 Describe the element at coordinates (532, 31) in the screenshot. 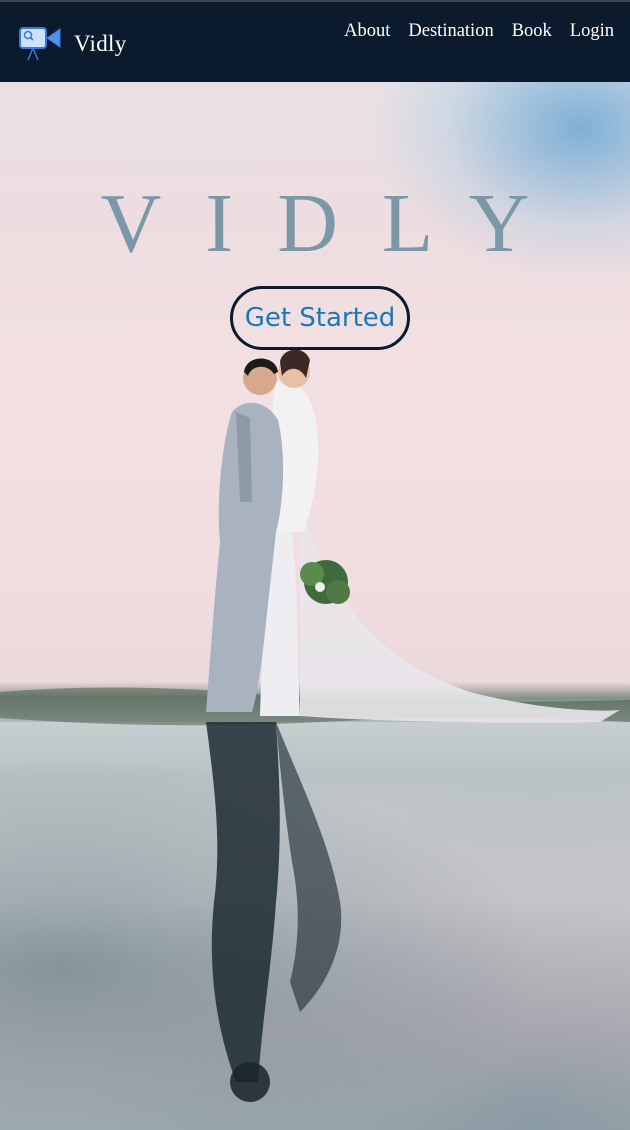

I see `nav-link-book: Book` at that location.